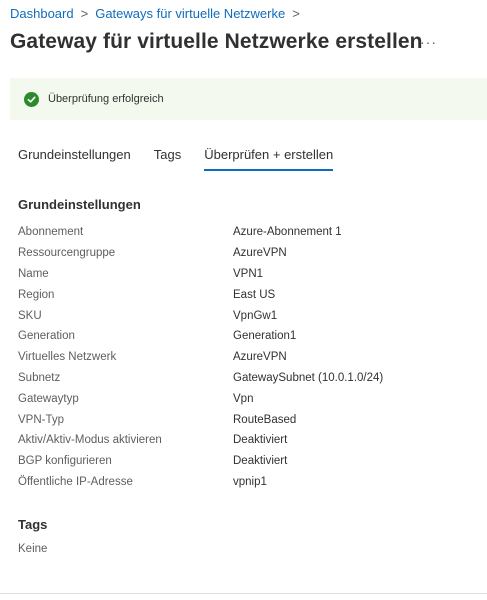  What do you see at coordinates (31, 99) in the screenshot?
I see `checkmark-circle-icon` at bounding box center [31, 99].